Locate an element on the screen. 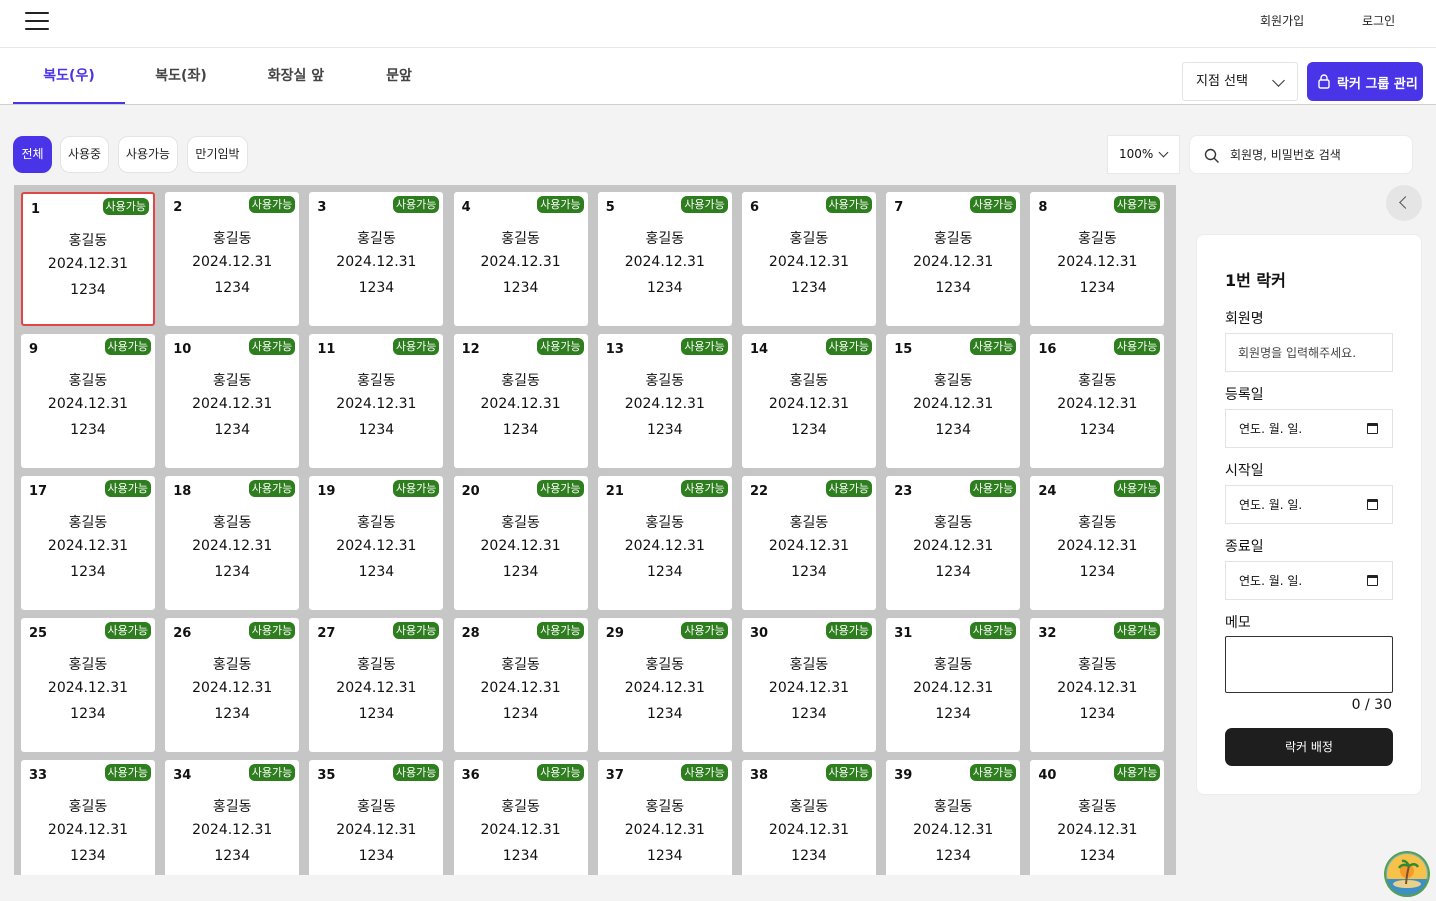  locker-card: 32 사용가능 홍길동 2024.12.31 1234 is located at coordinates (1097, 685).